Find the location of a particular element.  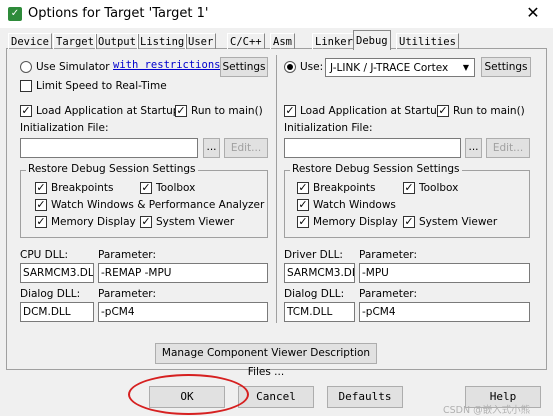

dialog-dll-label-right: Dialog DLL: is located at coordinates (314, 294).